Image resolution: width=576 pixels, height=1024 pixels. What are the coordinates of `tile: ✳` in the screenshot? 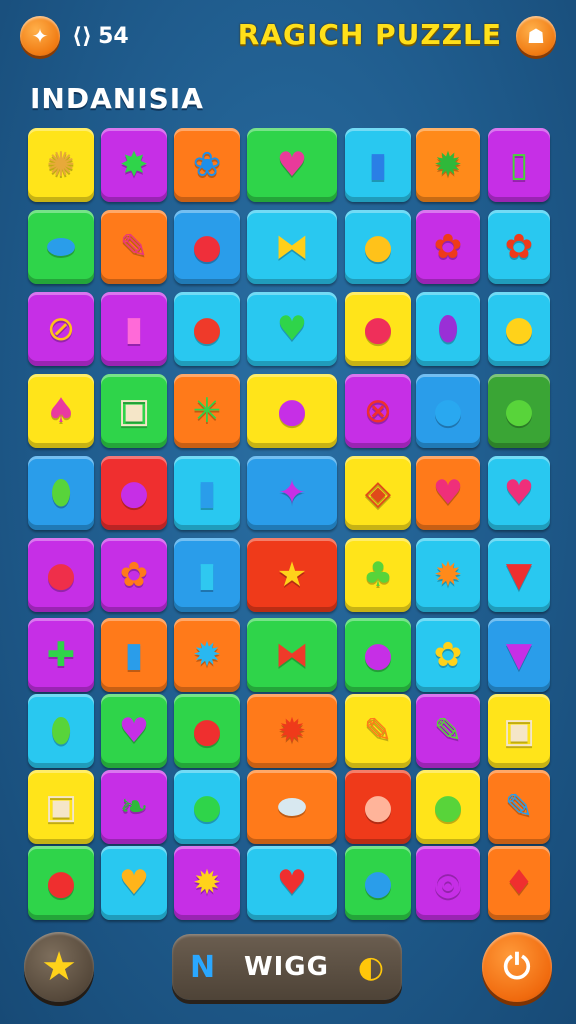 It's located at (207, 411).